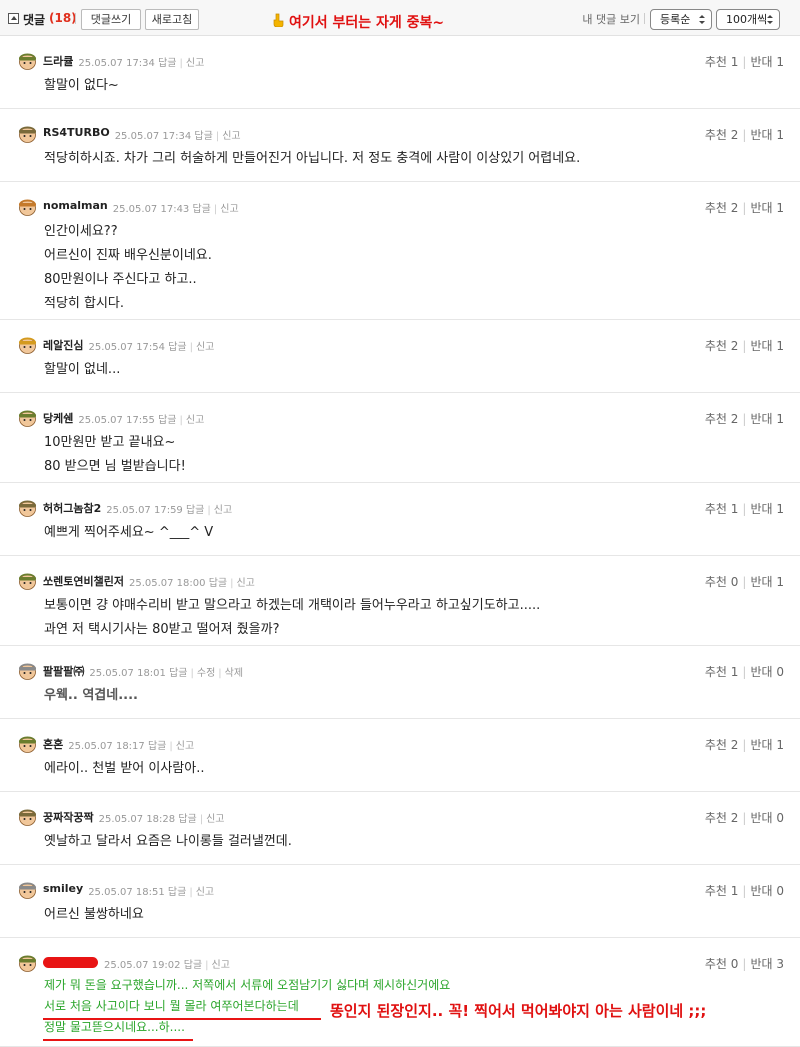 The image size is (800, 1047). I want to click on comment-date: 25.05.07 18:17, so click(106, 746).